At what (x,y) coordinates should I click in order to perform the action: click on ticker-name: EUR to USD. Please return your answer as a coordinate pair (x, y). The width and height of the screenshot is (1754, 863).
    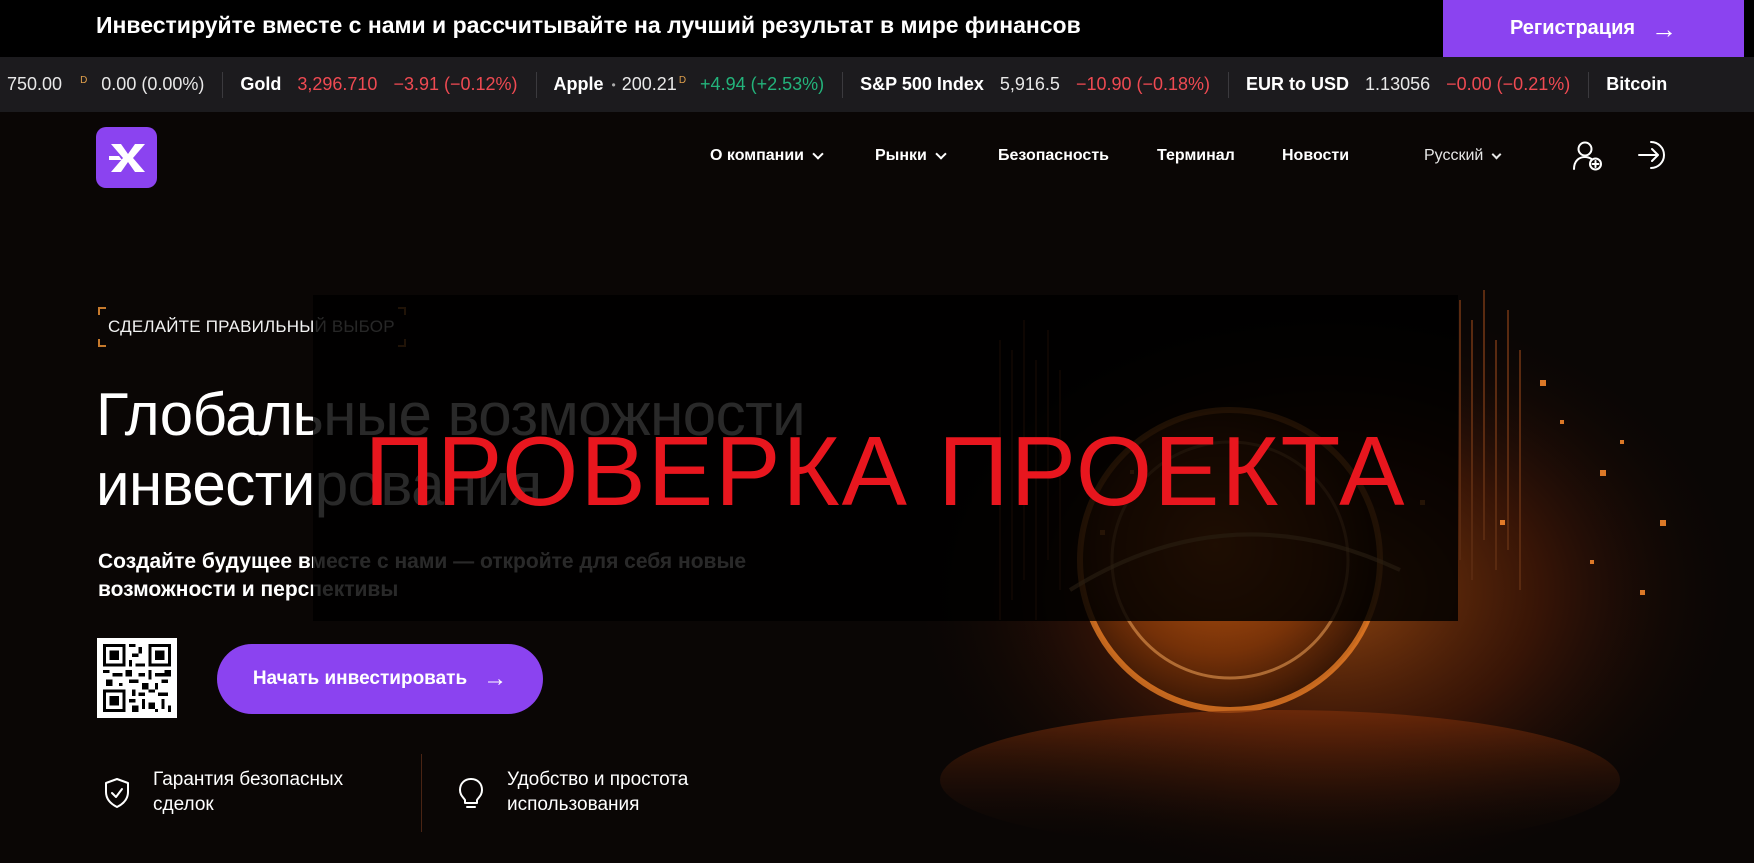
    Looking at the image, I should click on (1298, 84).